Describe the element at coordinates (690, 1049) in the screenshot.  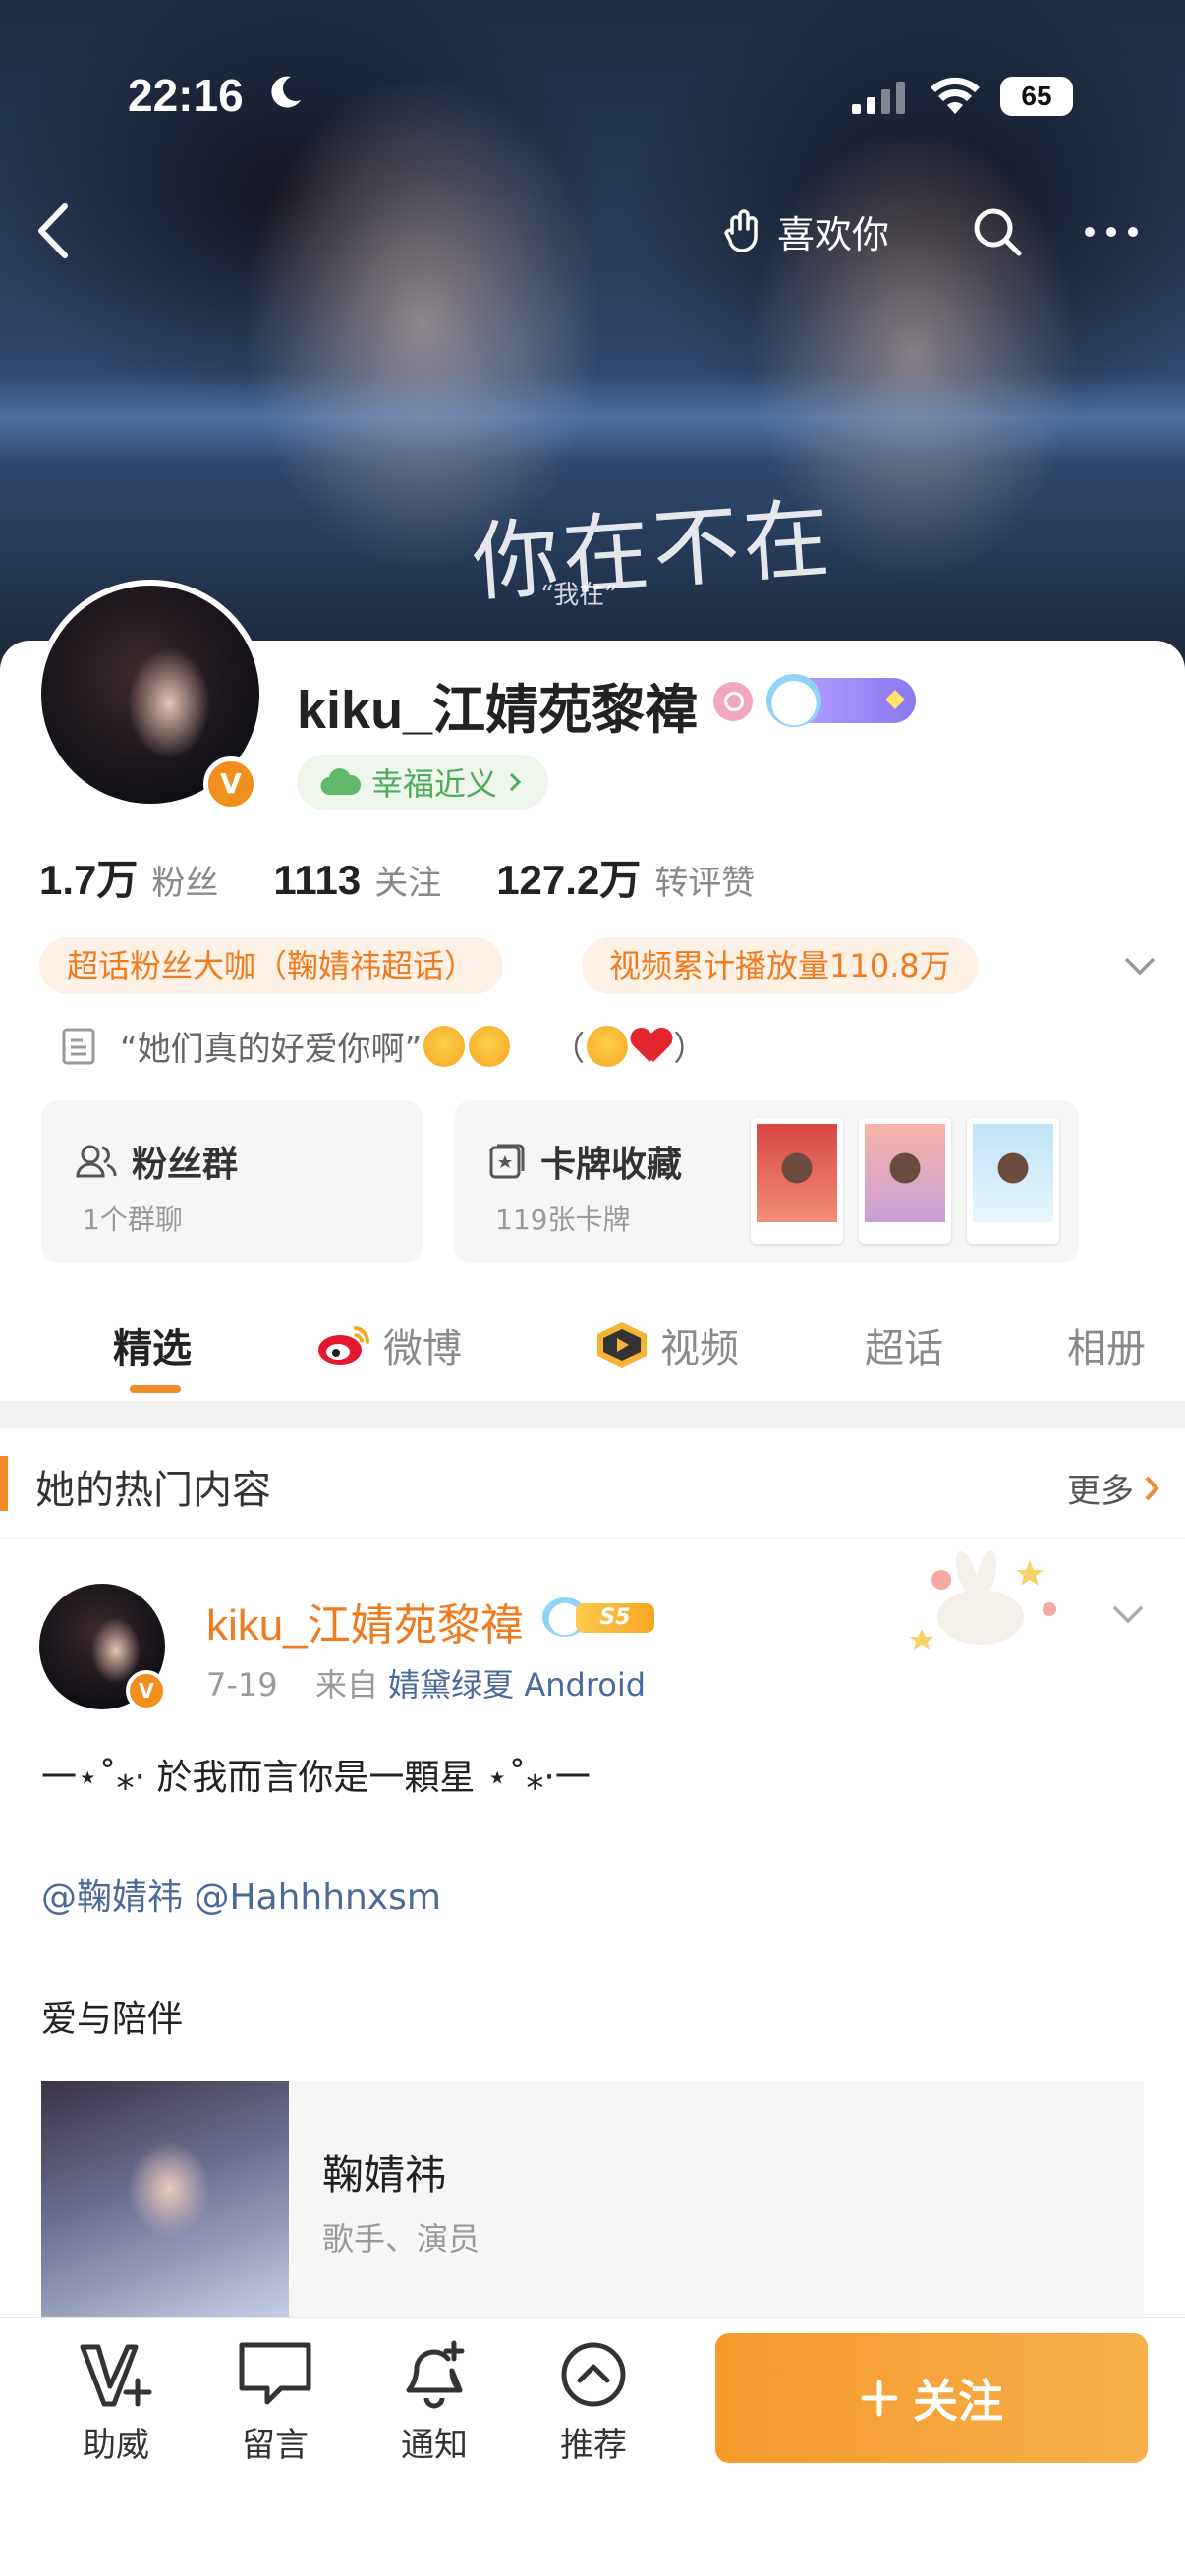
I see `bio-paren-close: ）` at that location.